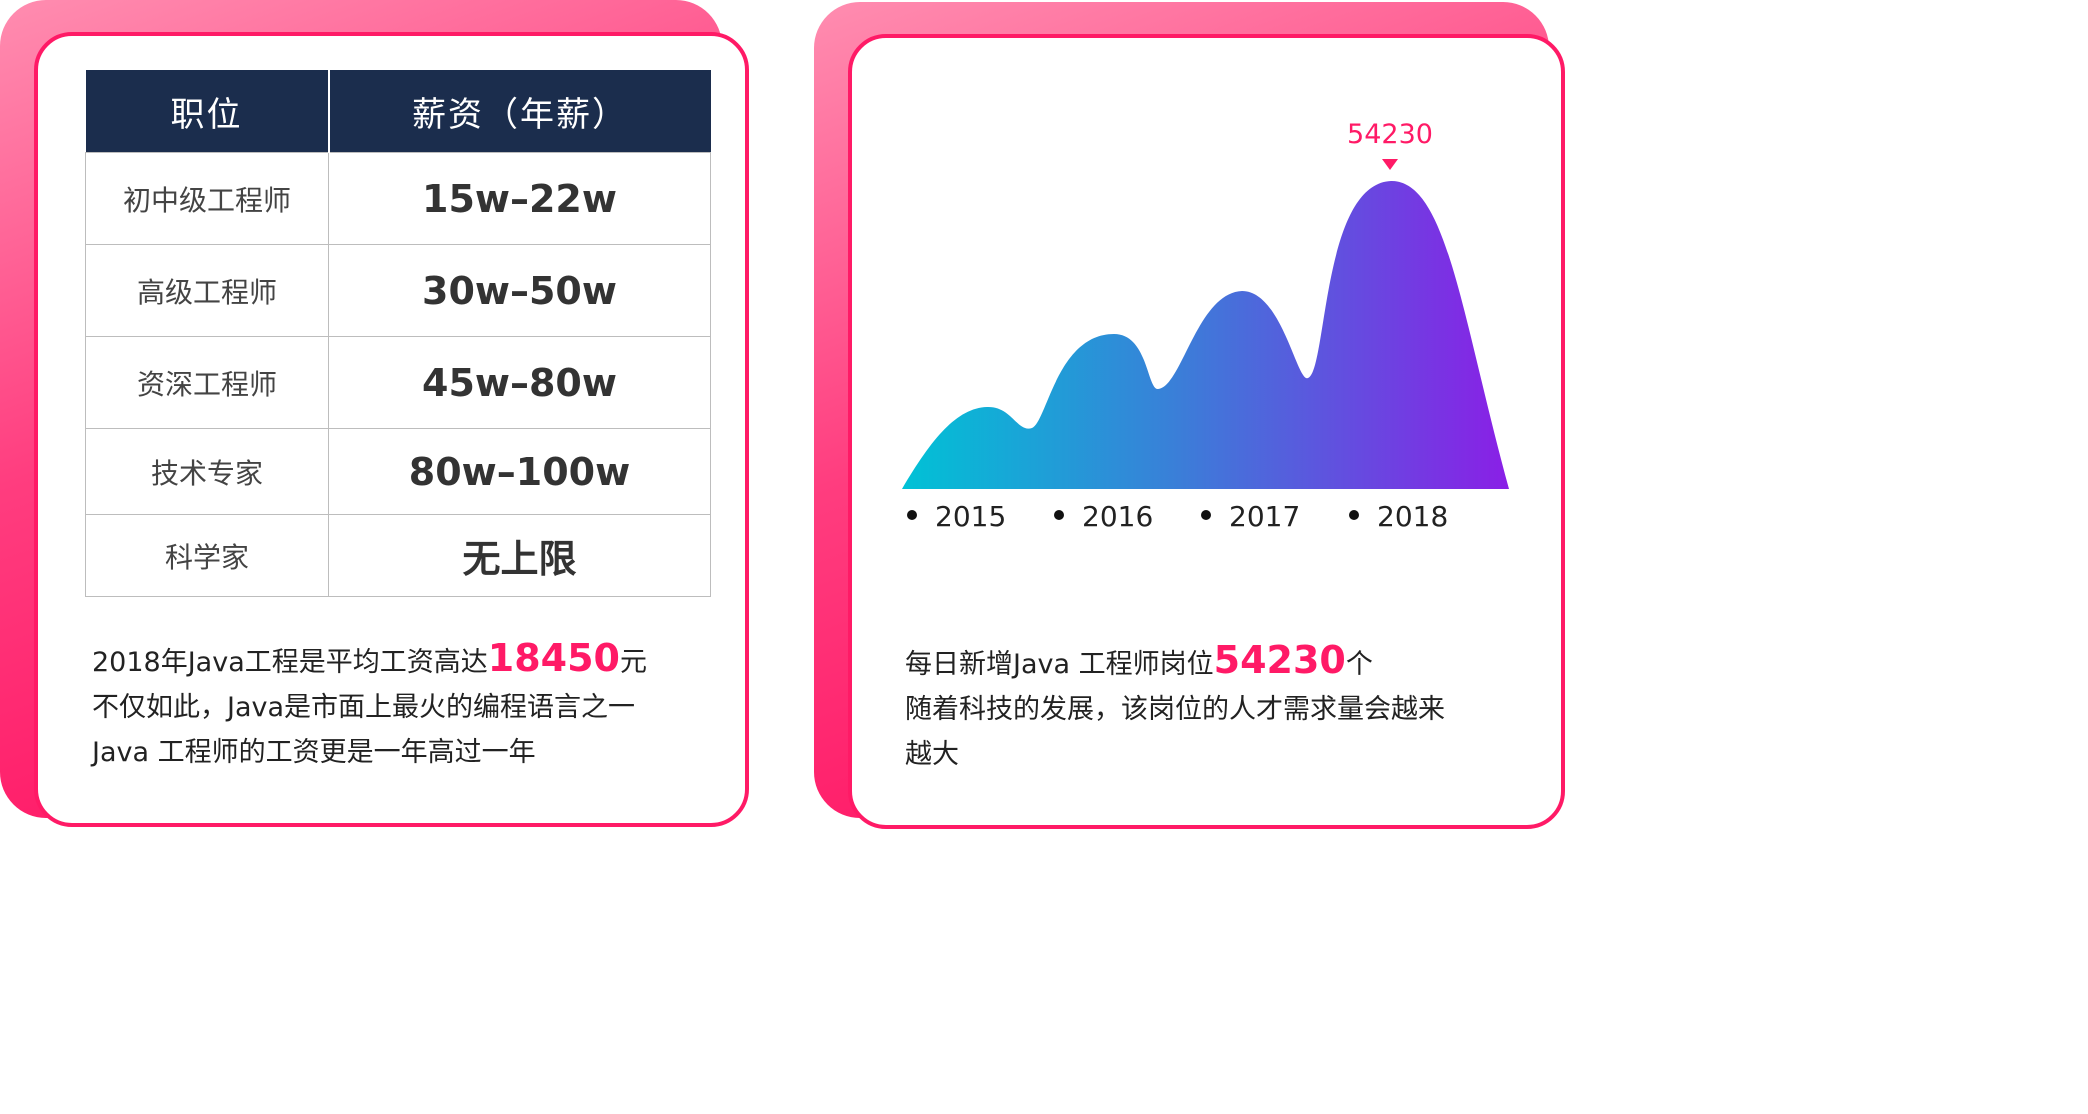 The width and height of the screenshot is (2088, 1114). What do you see at coordinates (633, 662) in the screenshot?
I see `desc-text: 元` at bounding box center [633, 662].